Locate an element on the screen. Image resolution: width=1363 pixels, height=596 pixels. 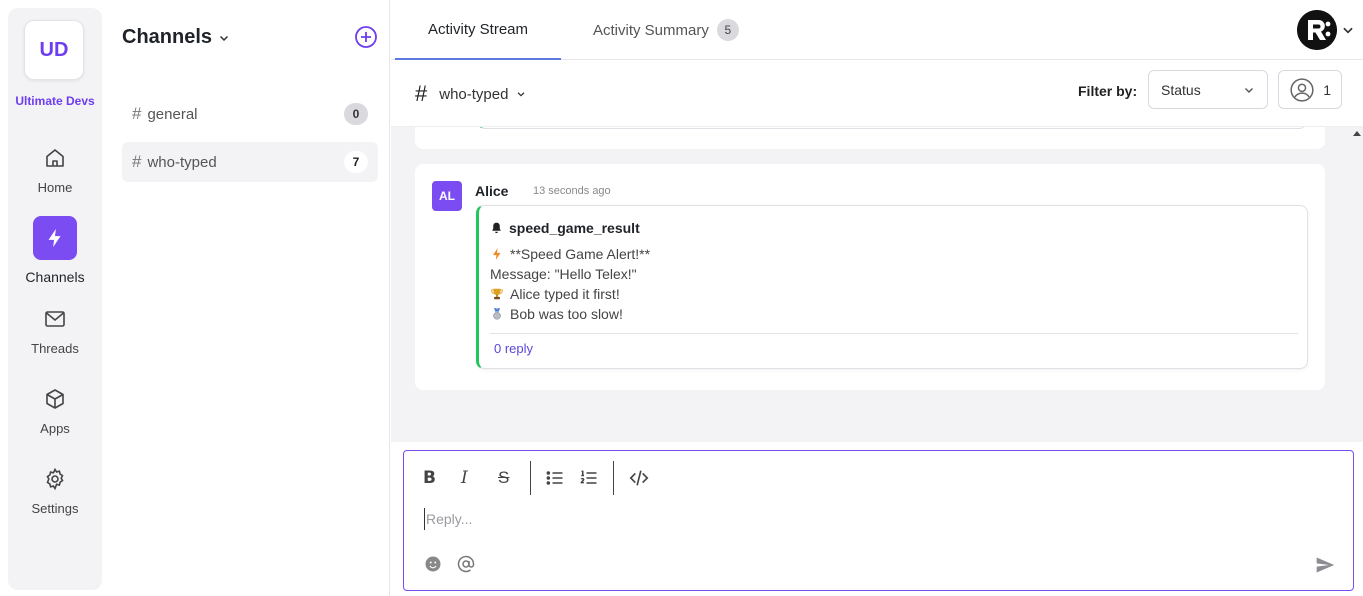
workspace-logo: UD is located at coordinates (54, 50).